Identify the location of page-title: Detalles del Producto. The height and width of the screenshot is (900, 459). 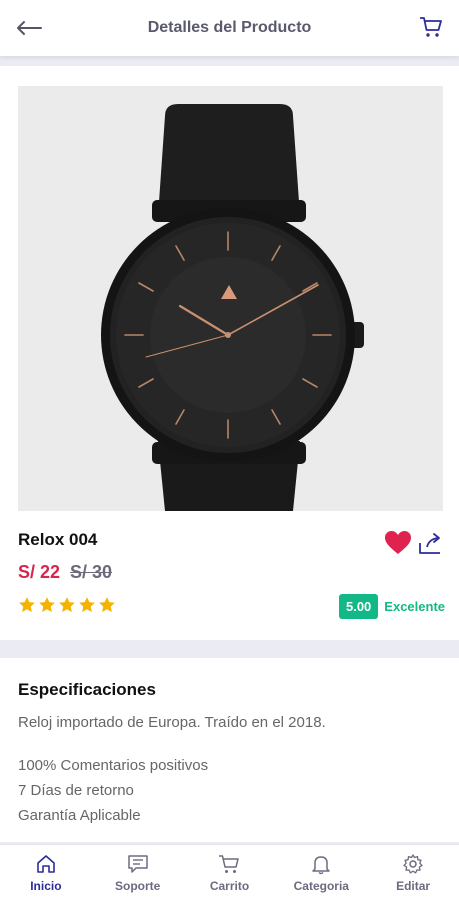
(229, 27).